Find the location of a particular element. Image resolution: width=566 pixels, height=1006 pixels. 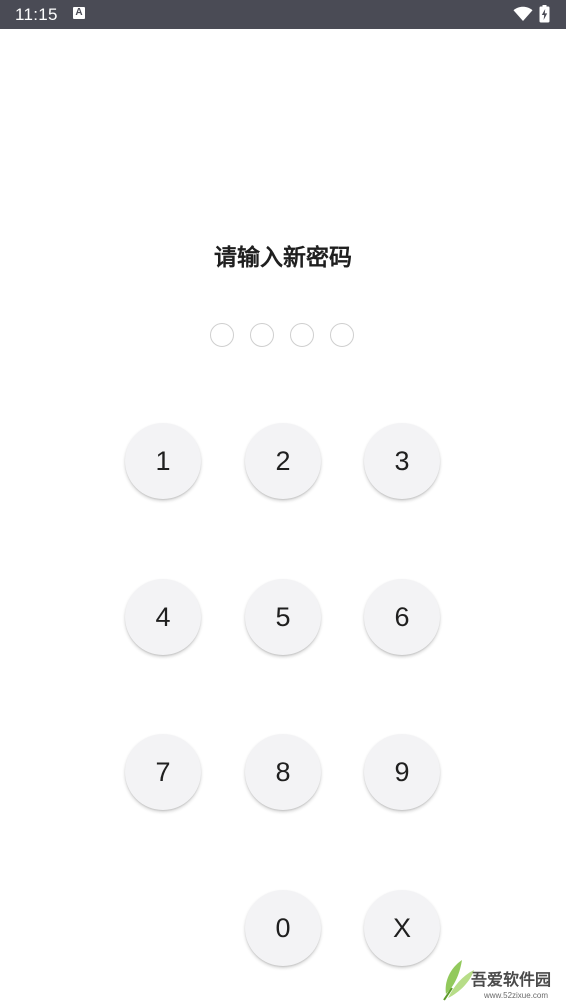

watermark-text: 吾爱软件园 is located at coordinates (511, 979).